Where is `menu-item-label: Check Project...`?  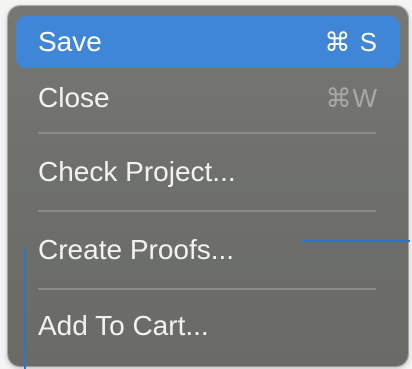
menu-item-label: Check Project... is located at coordinates (137, 171).